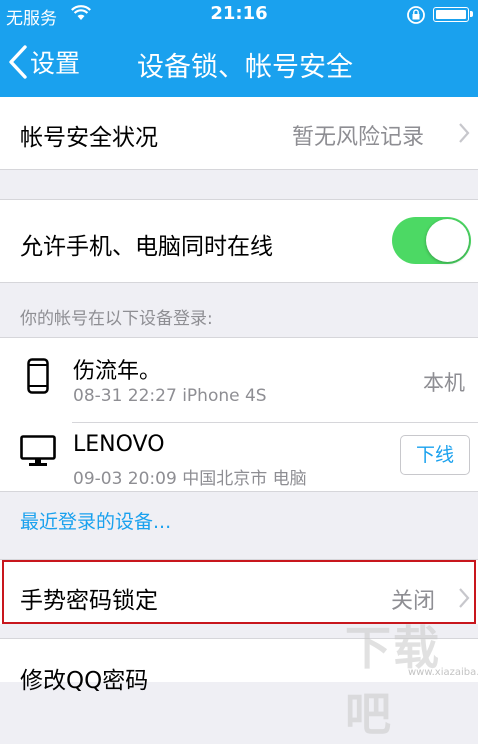 Image resolution: width=478 pixels, height=744 pixels. I want to click on device-name: 伤流年。, so click(117, 371).